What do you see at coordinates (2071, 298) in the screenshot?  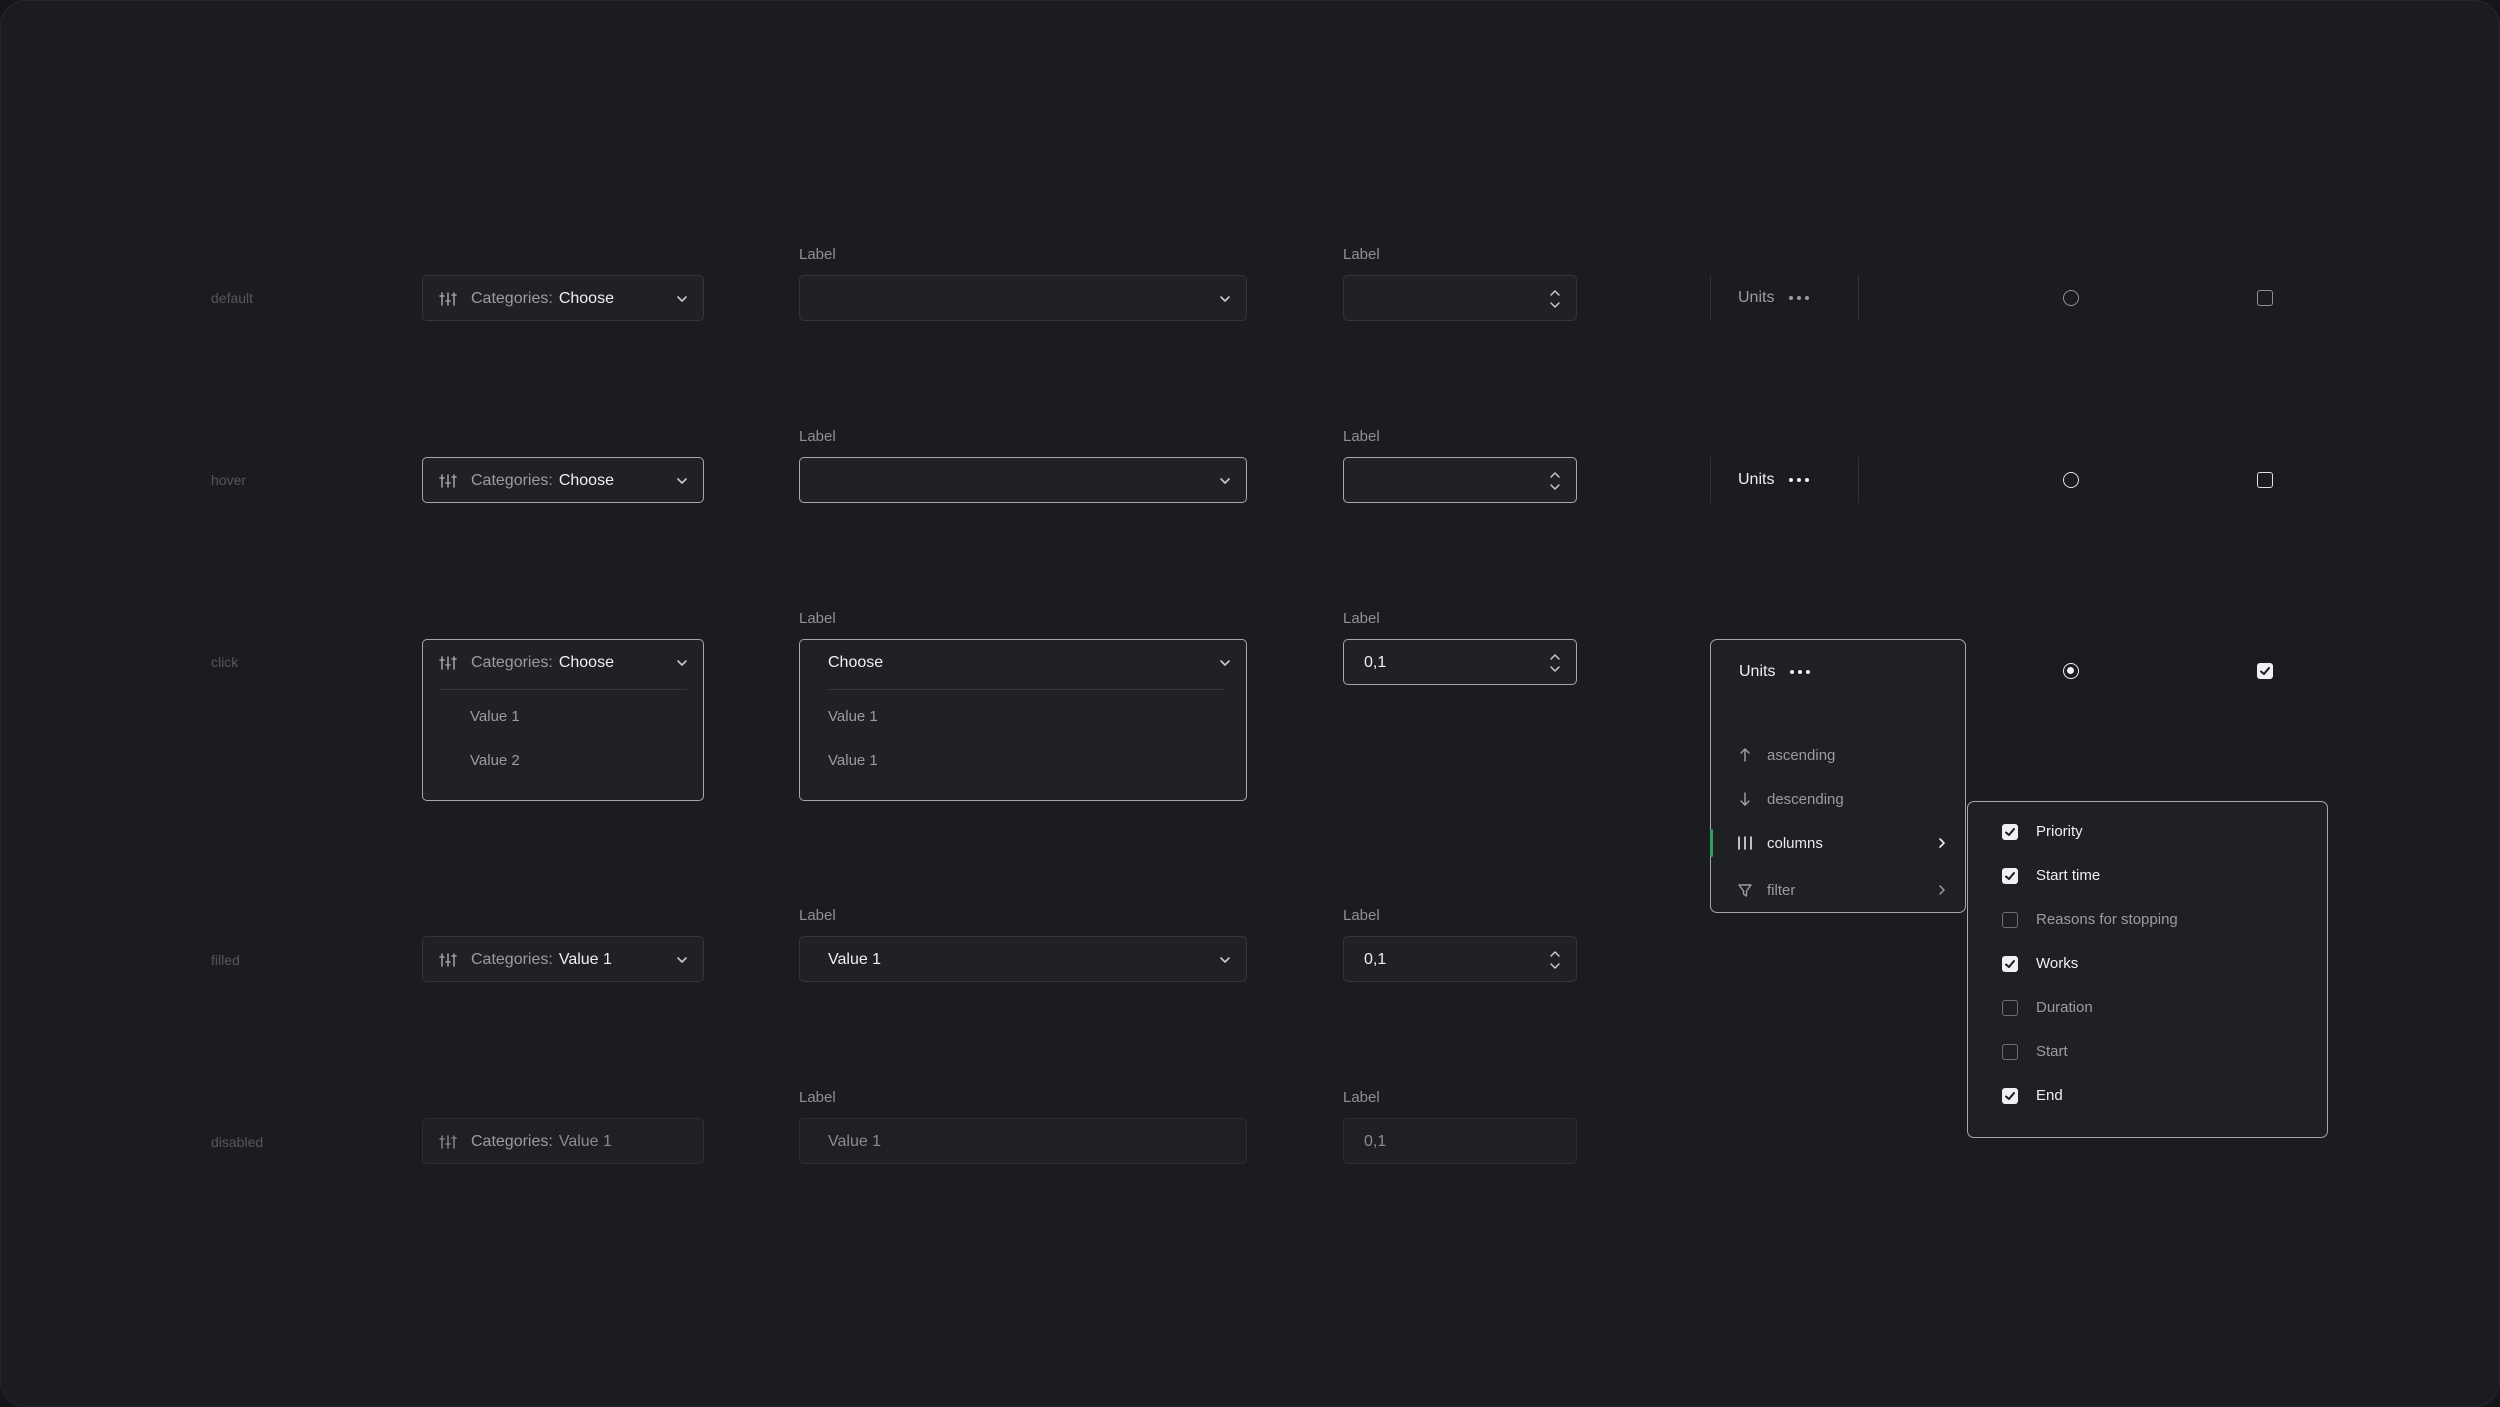 I see `radio-default` at bounding box center [2071, 298].